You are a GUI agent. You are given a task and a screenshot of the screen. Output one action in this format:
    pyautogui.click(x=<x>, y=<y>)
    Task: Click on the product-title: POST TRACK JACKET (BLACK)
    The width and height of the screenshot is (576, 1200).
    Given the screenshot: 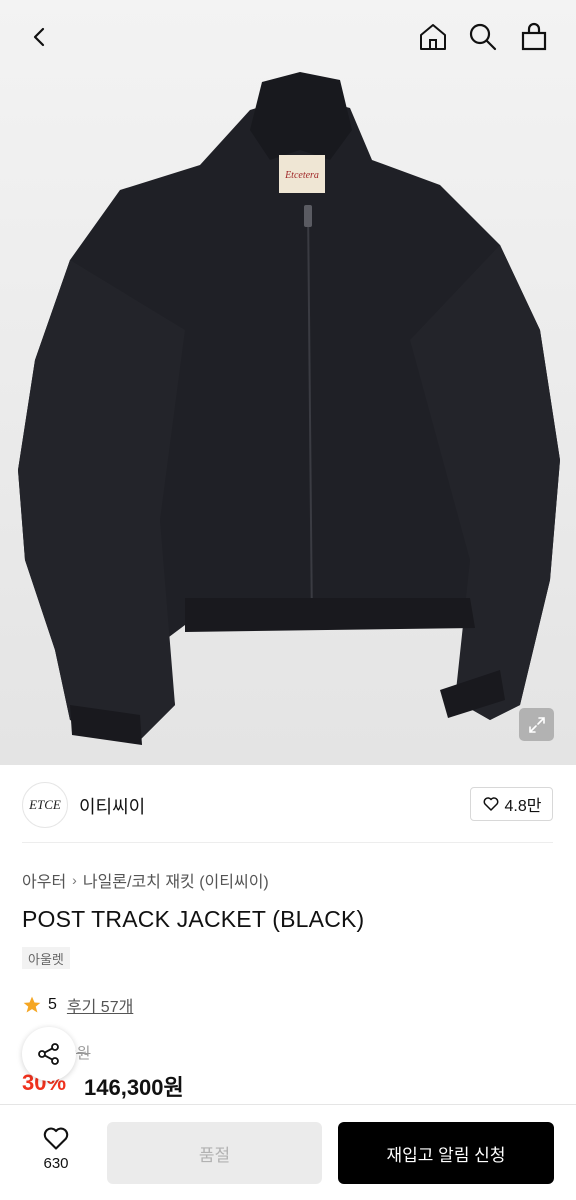 What is the action you would take?
    pyautogui.click(x=193, y=919)
    